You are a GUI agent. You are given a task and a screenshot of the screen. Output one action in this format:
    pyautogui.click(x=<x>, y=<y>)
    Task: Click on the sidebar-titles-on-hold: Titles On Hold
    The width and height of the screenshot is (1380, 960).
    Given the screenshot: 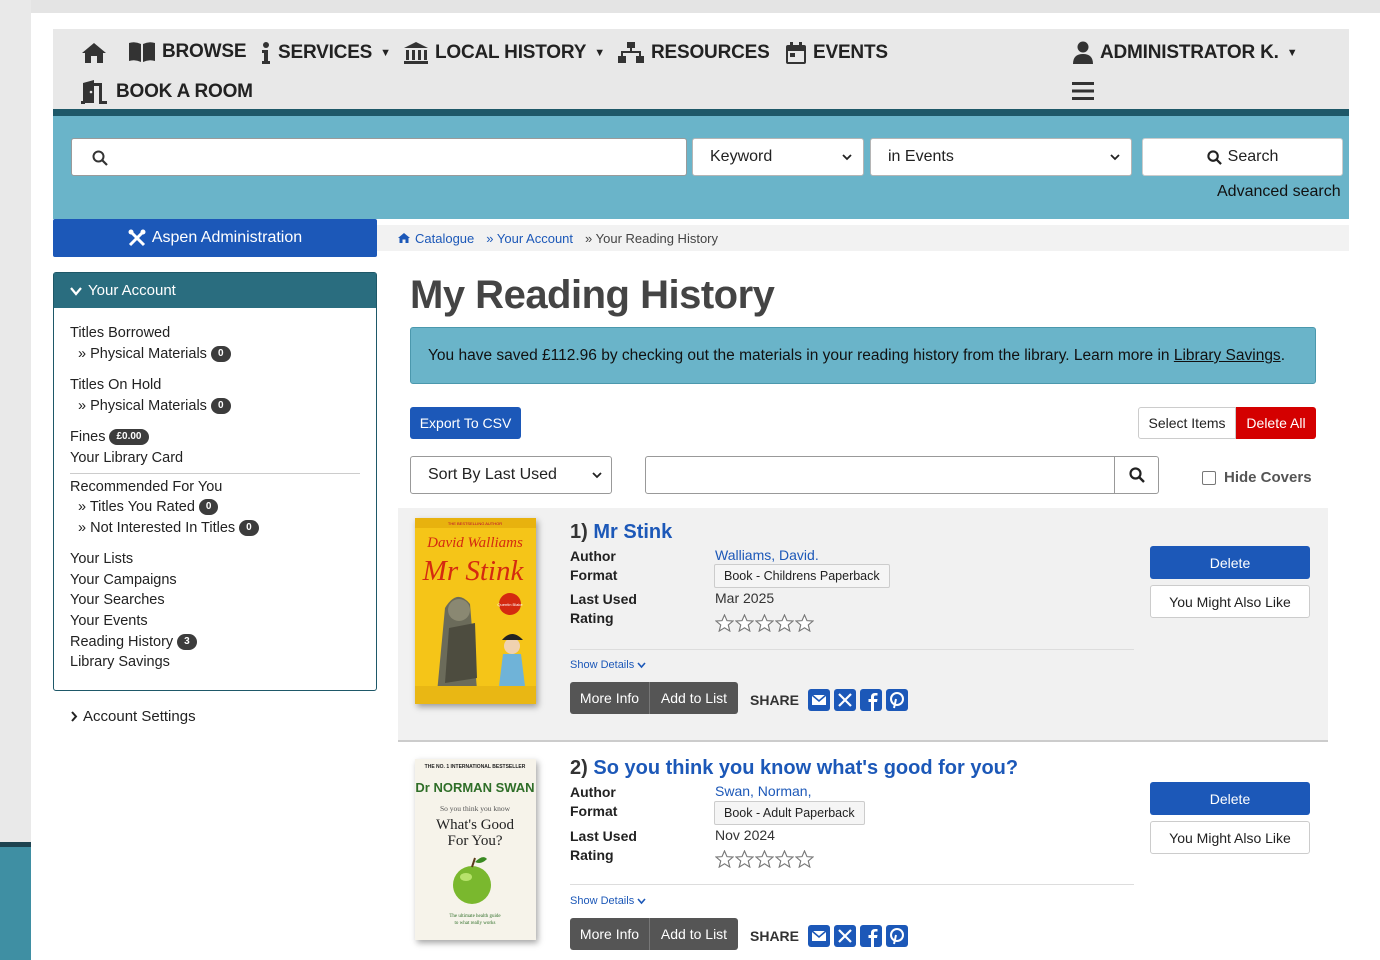 What is the action you would take?
    pyautogui.click(x=115, y=385)
    